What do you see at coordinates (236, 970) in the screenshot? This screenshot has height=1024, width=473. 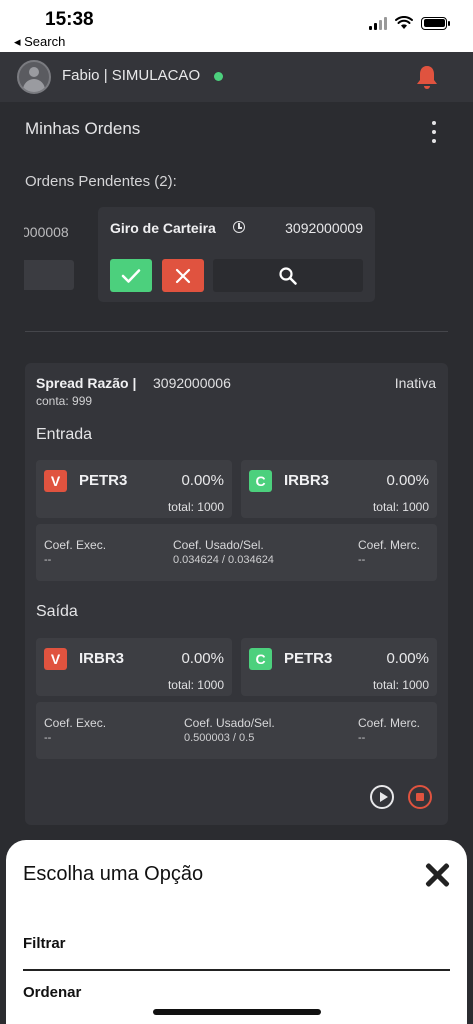 I see `option-divider` at bounding box center [236, 970].